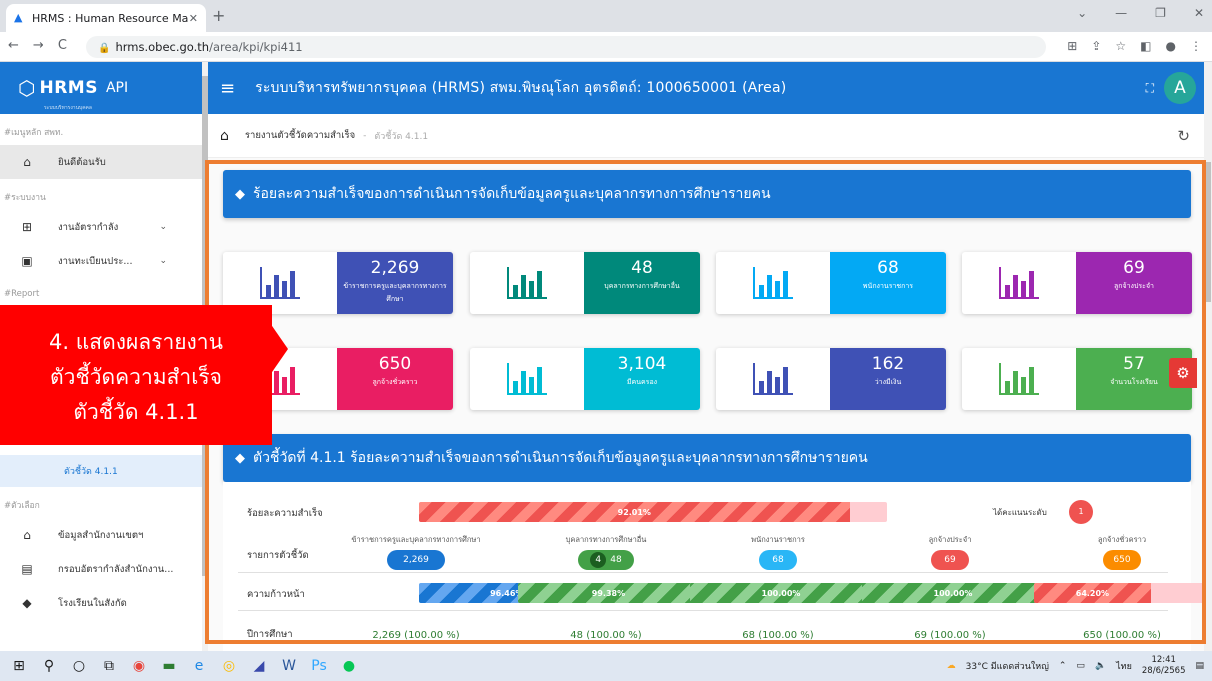  I want to click on avatar: A, so click(1180, 88).